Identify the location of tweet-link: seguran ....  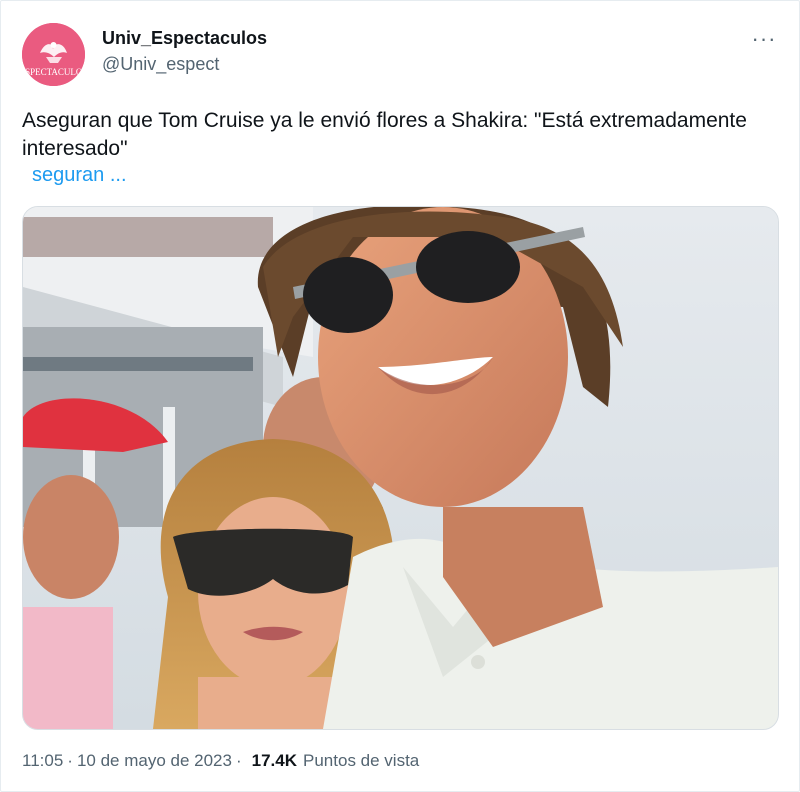
(79, 175).